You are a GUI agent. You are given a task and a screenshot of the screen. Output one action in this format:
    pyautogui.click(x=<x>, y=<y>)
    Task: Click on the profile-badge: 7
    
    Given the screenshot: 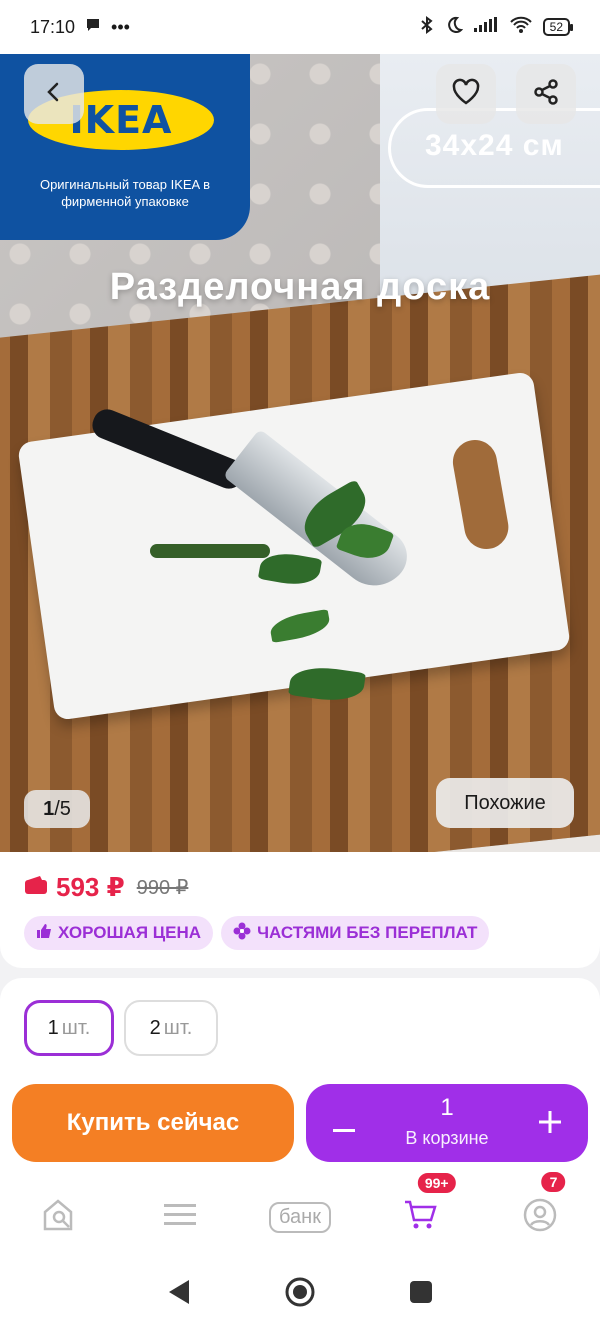 What is the action you would take?
    pyautogui.click(x=553, y=1181)
    